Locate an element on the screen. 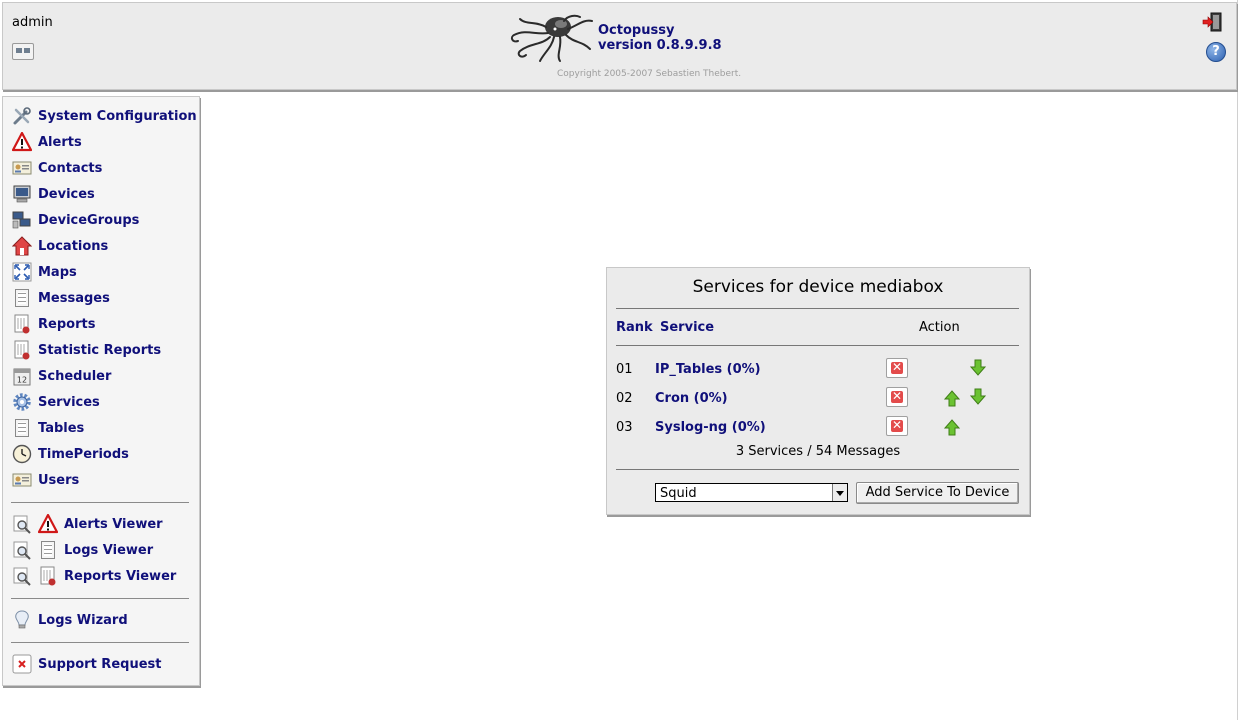 The image size is (1244, 720). switch-view-icon is located at coordinates (23, 51).